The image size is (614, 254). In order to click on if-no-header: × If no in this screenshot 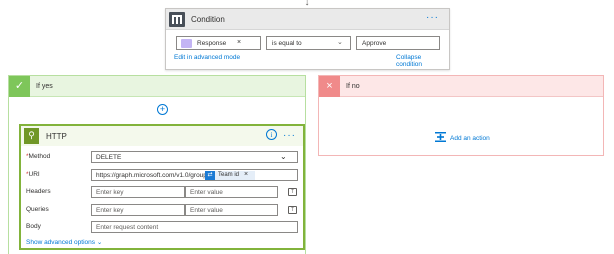, I will do `click(461, 86)`.